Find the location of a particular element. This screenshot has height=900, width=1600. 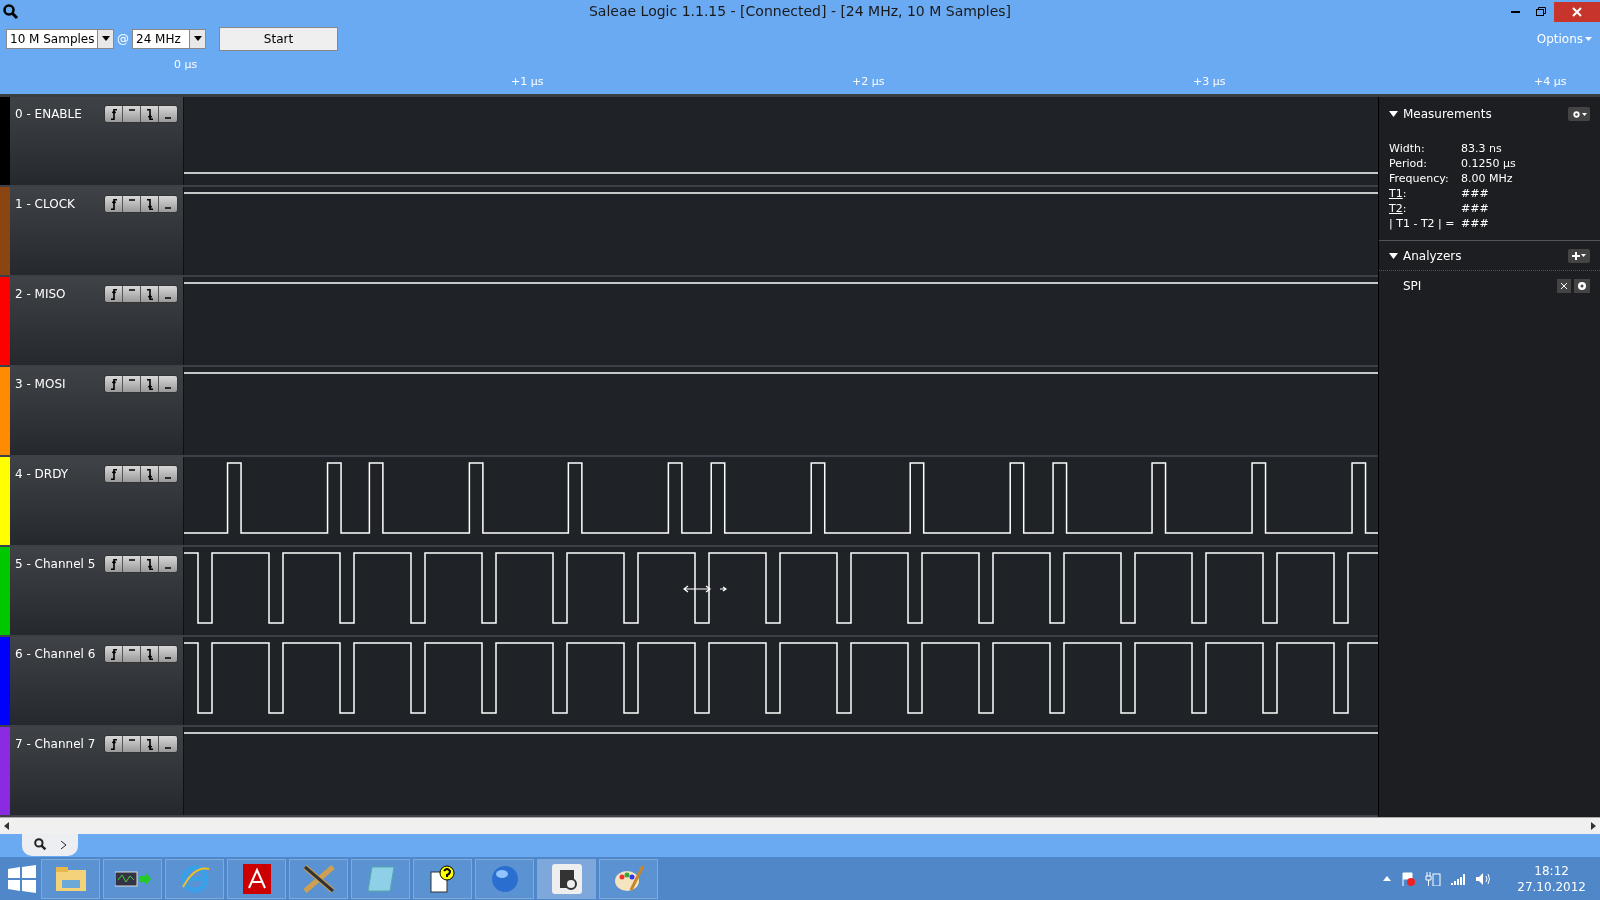

search-tab is located at coordinates (50, 844).